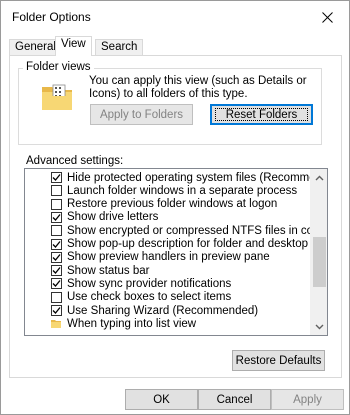  What do you see at coordinates (319, 262) in the screenshot?
I see `scrollbar-thumb` at bounding box center [319, 262].